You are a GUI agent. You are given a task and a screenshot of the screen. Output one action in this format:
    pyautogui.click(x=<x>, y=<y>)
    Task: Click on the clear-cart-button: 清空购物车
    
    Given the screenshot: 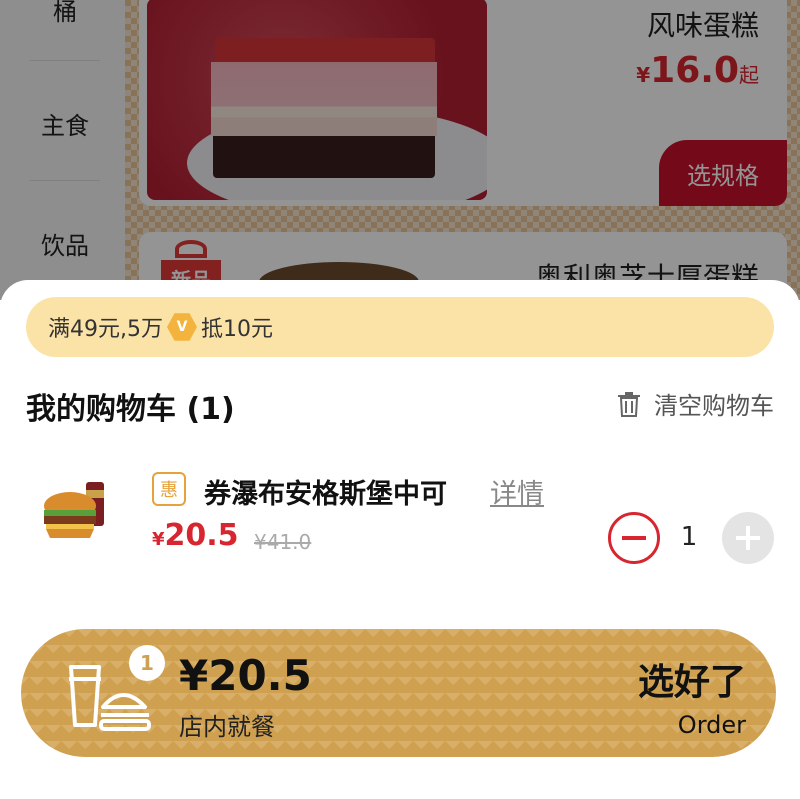 What is the action you would take?
    pyautogui.click(x=694, y=403)
    